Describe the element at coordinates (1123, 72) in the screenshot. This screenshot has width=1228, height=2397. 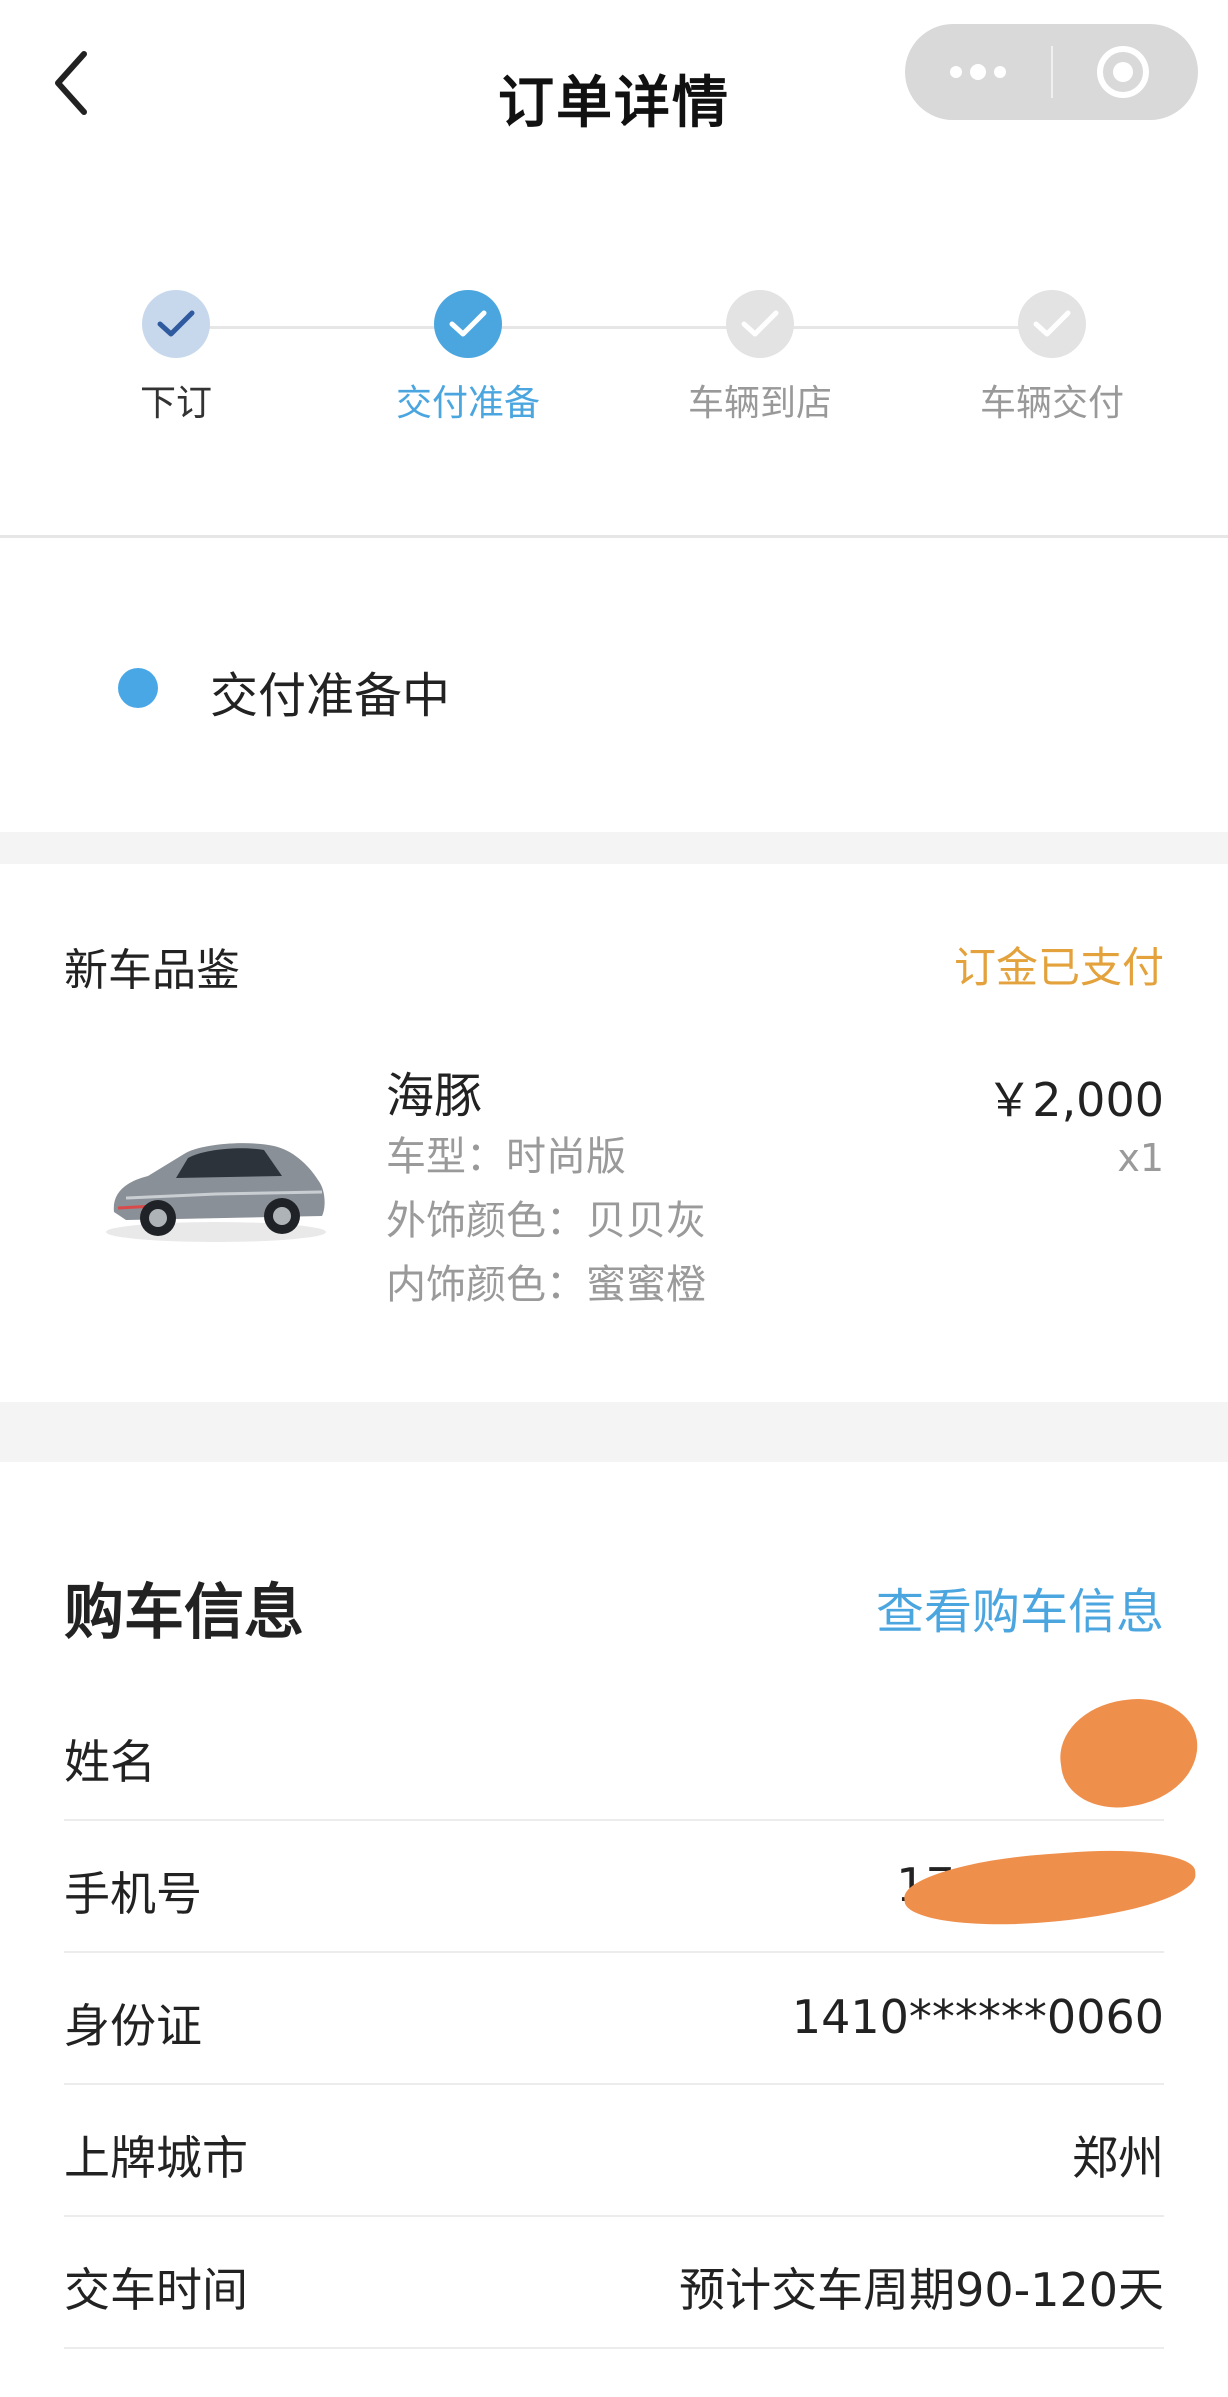
I see `target-close-icon` at that location.